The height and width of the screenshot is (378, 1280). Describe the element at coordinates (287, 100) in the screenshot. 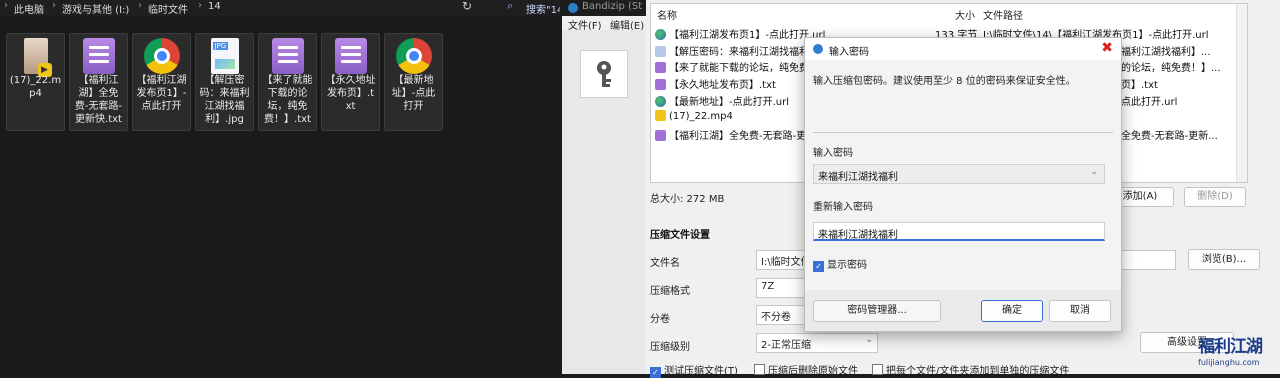

I see `file-label: 【来了就能下载的论坛，纯免费！】.txt` at that location.